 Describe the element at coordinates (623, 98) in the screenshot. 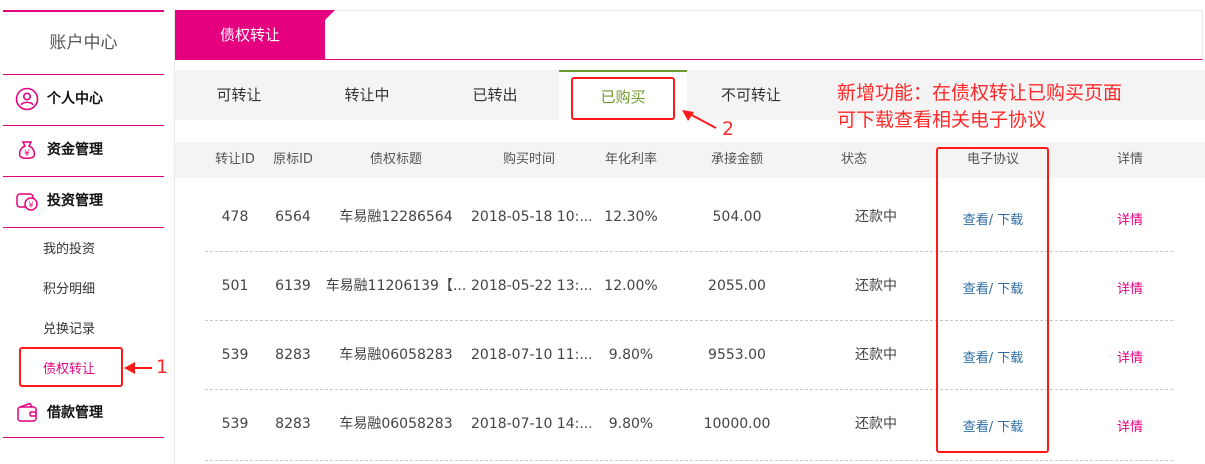

I see `annotation-box-purchased` at that location.